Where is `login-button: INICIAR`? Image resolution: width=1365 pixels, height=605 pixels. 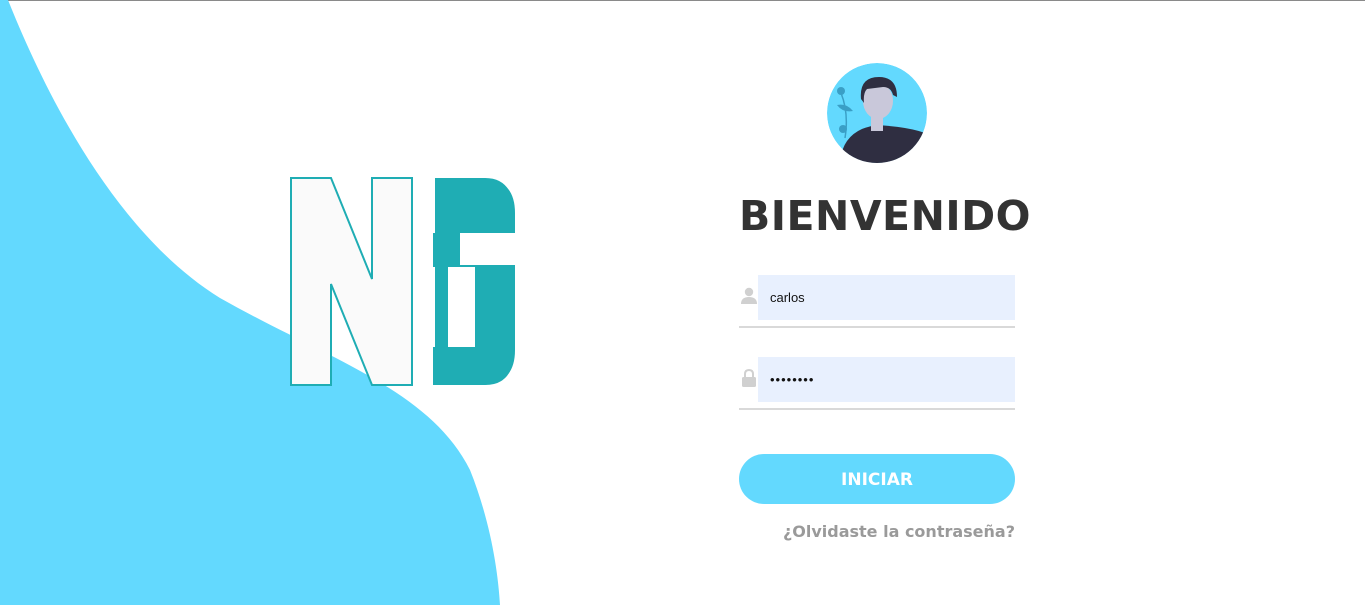
login-button: INICIAR is located at coordinates (877, 479).